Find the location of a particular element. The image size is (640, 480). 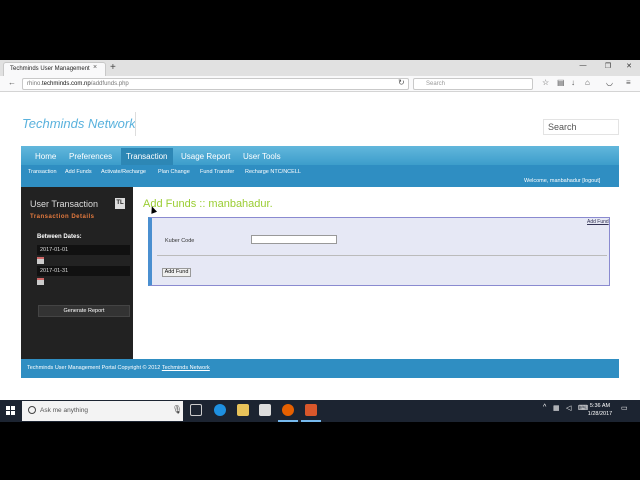

between-dates-label: Between Dates: is located at coordinates (59, 237).